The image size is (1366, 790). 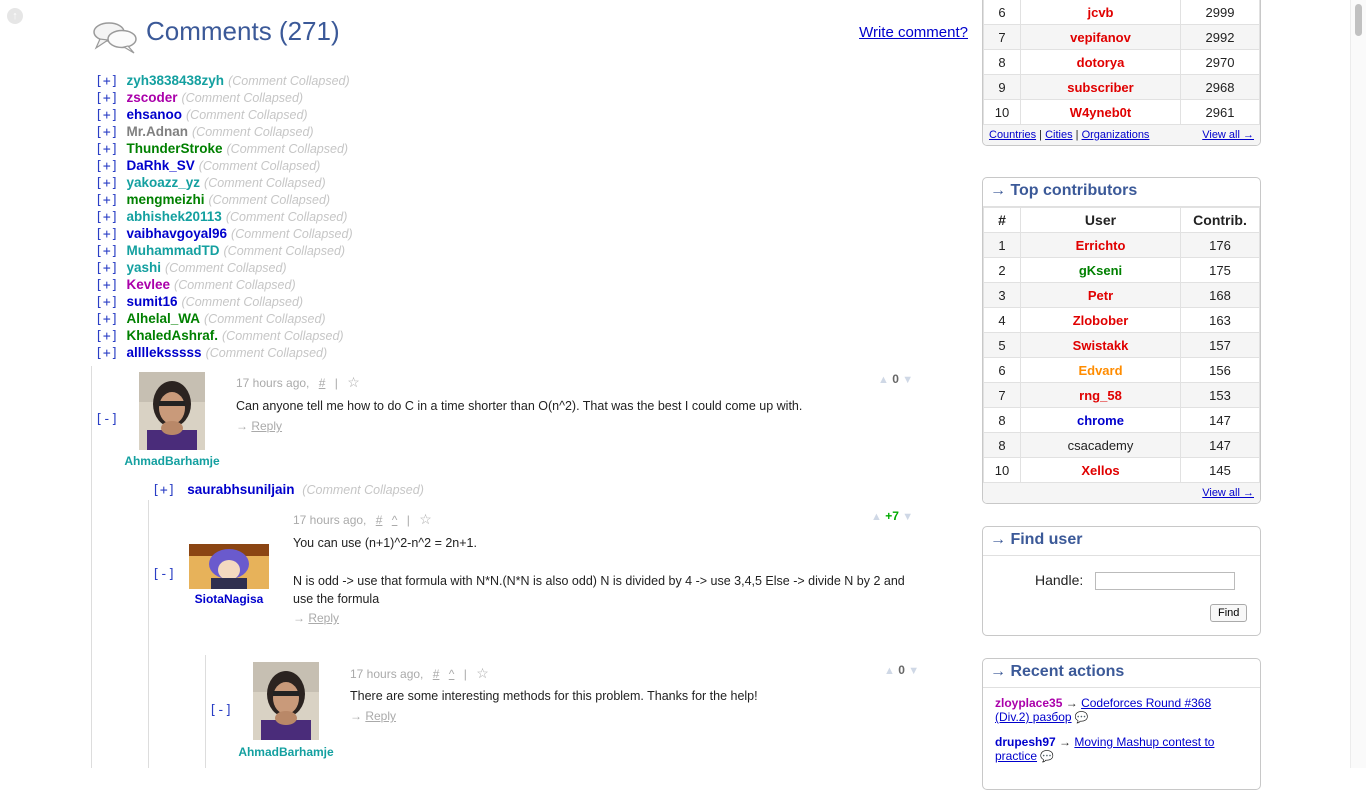 What do you see at coordinates (240, 489) in the screenshot?
I see `comment-author: saurabhsuniljain` at bounding box center [240, 489].